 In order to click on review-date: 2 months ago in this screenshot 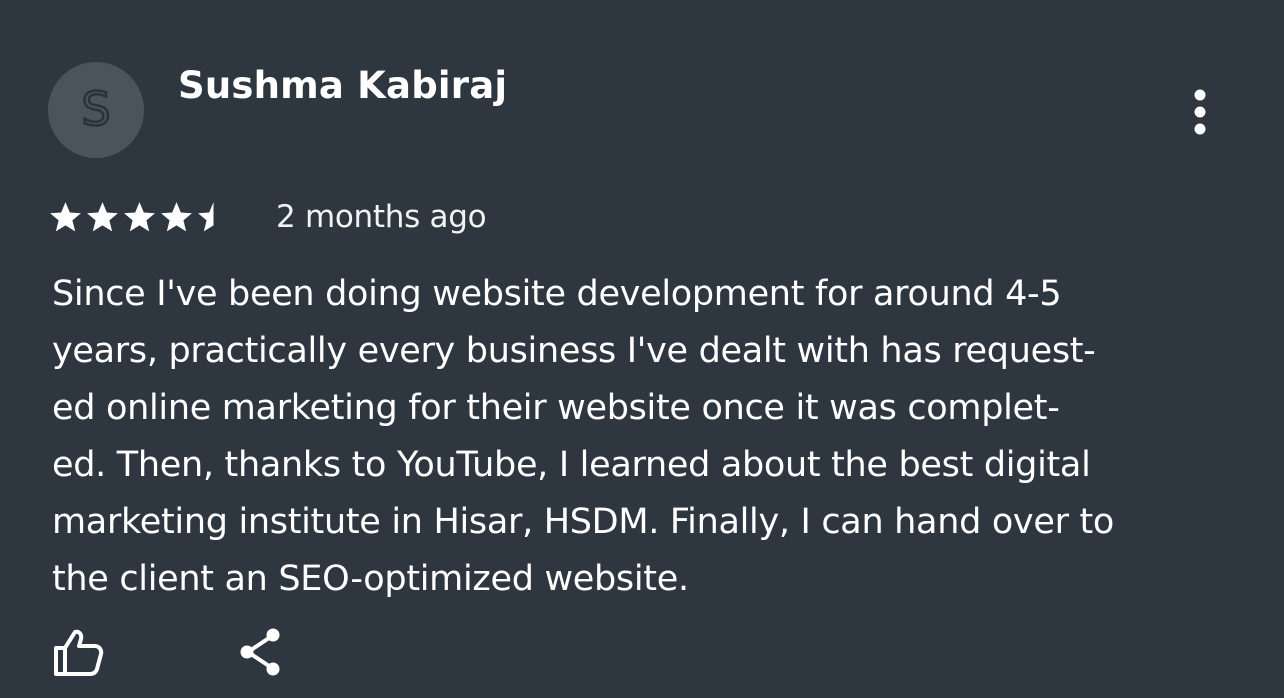, I will do `click(381, 217)`.